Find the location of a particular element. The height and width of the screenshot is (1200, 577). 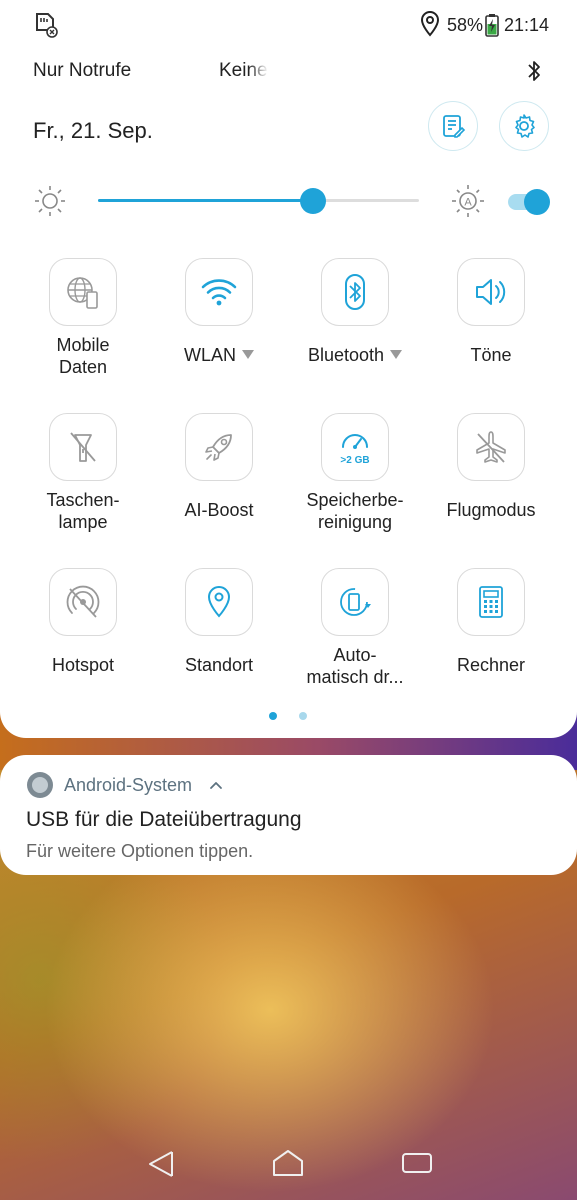

tile-label-text: Speicherbe- reinigung is located at coordinates (355, 511).